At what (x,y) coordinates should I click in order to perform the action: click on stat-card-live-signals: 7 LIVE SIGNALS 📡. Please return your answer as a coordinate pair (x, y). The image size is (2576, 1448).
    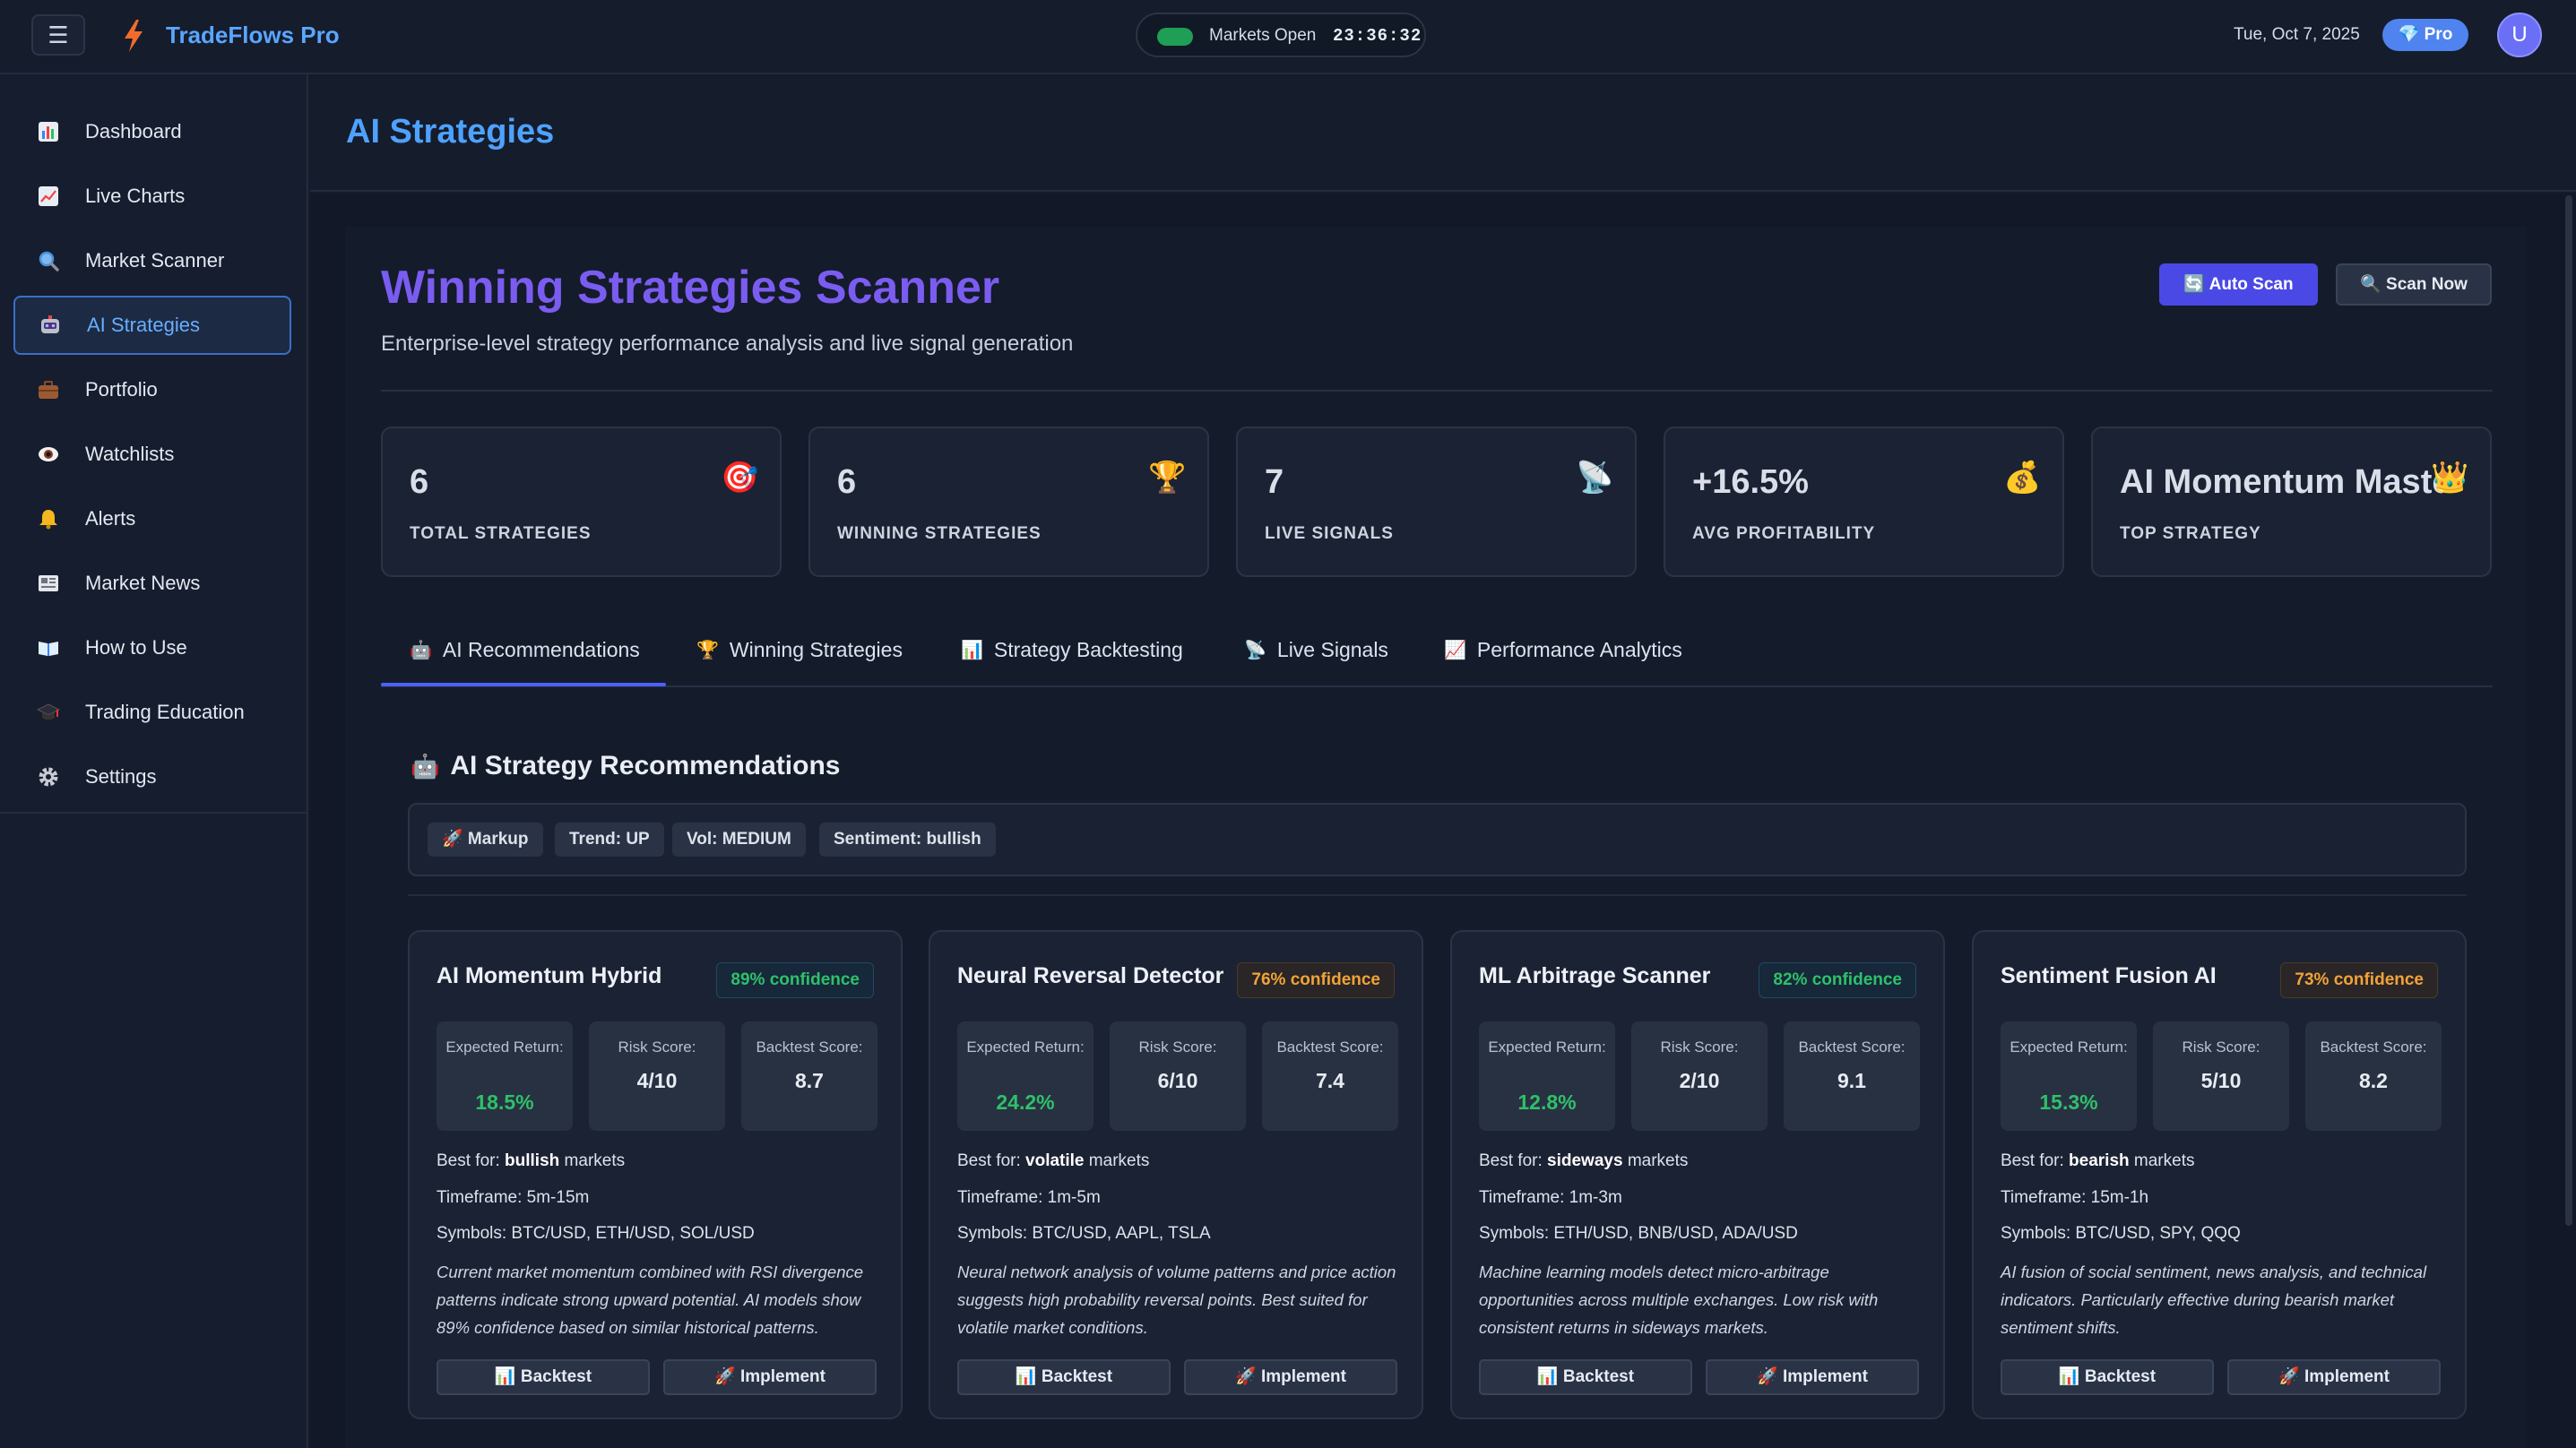
    Looking at the image, I should click on (1436, 502).